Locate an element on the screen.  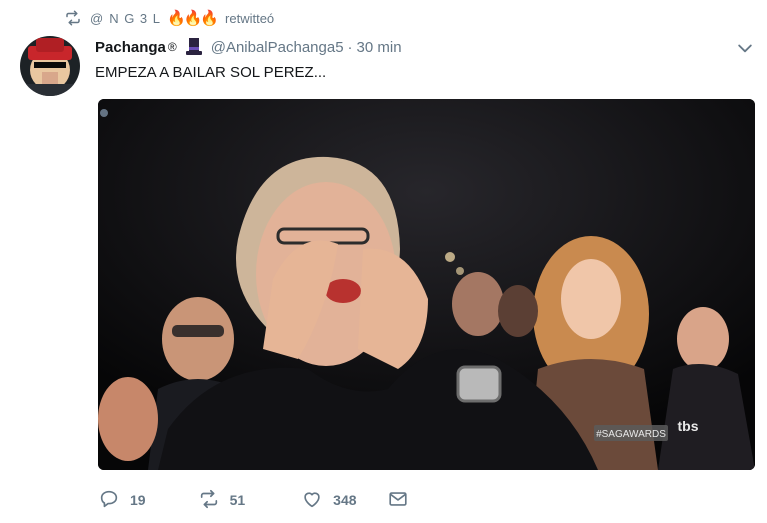
timestamp: 30 min is located at coordinates (379, 47).